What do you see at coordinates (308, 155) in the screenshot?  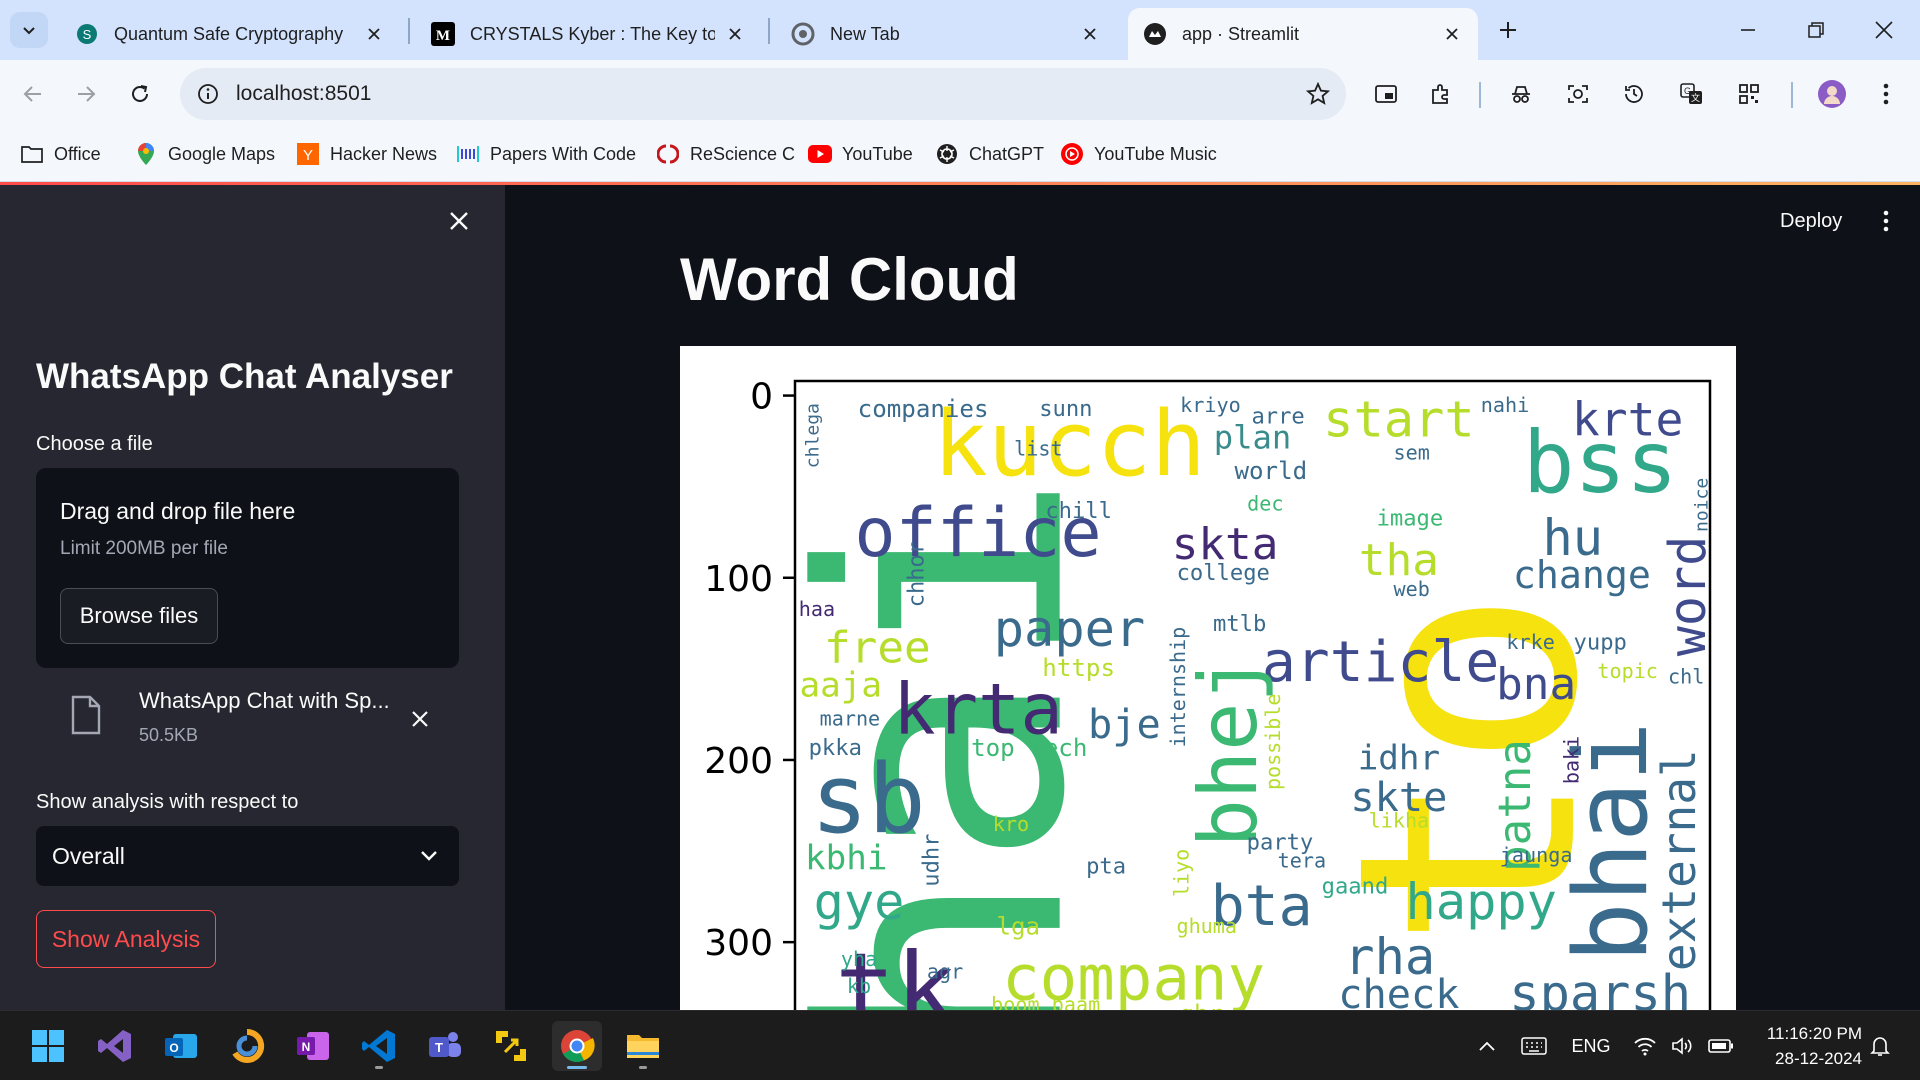 I see `svg-text: Y` at bounding box center [308, 155].